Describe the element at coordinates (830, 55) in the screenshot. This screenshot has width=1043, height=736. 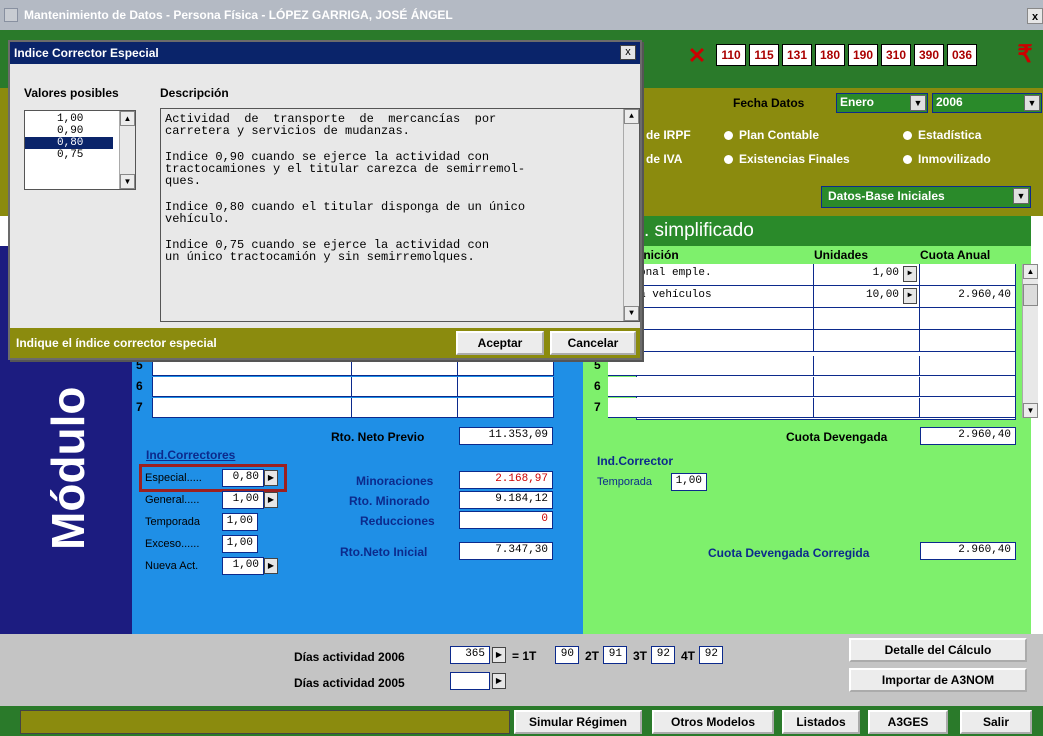
I see `model-button-180: 180` at that location.